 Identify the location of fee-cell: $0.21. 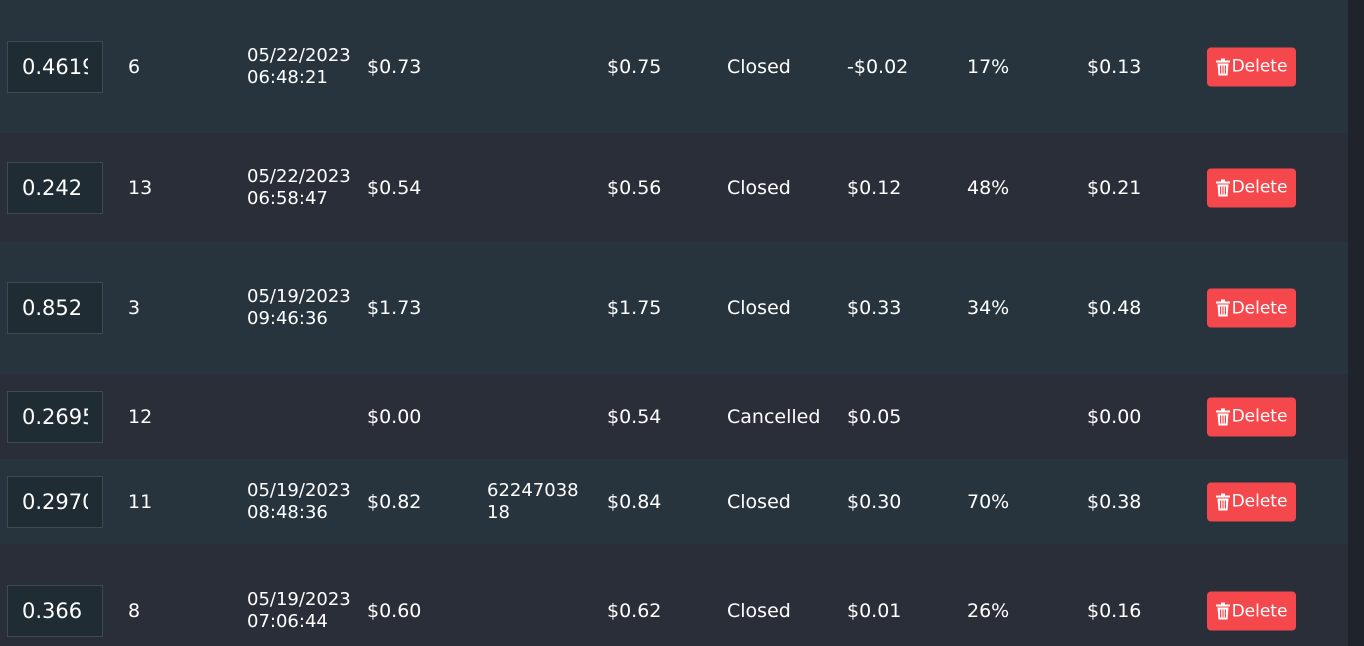
(1114, 187).